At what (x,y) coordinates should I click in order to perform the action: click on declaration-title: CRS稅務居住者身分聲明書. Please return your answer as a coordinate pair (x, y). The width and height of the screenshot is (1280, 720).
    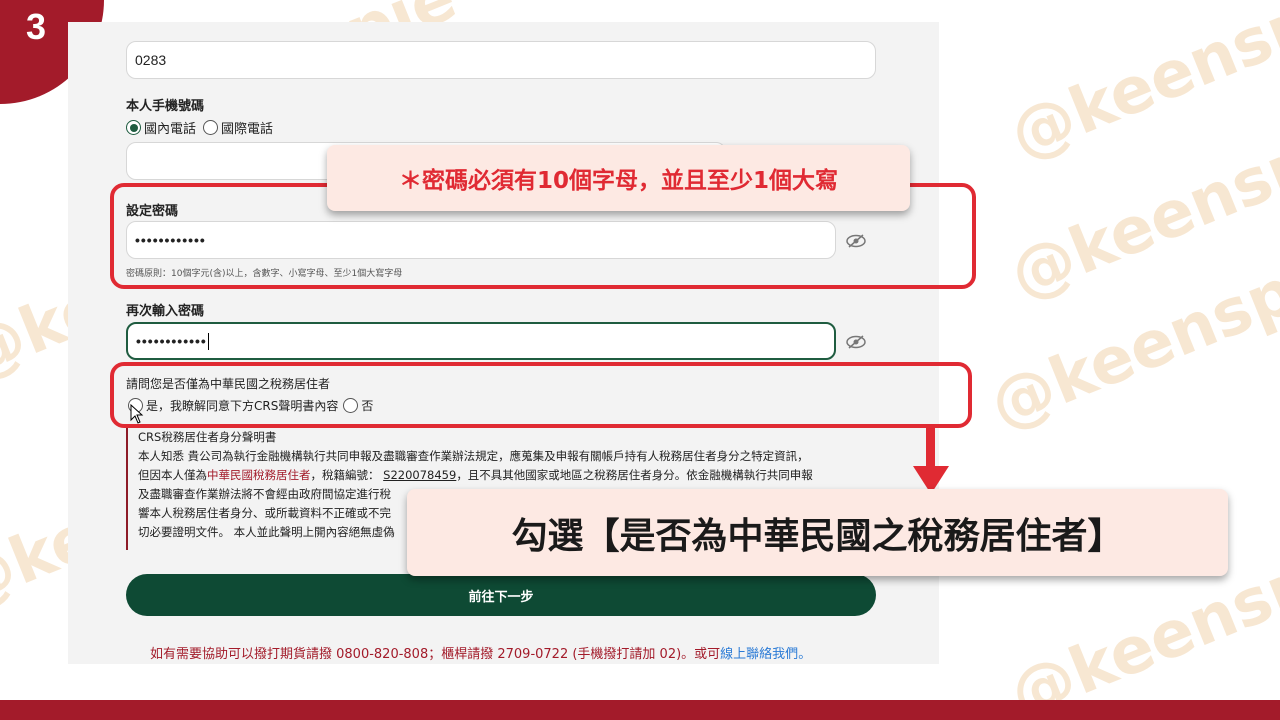
    Looking at the image, I should click on (207, 437).